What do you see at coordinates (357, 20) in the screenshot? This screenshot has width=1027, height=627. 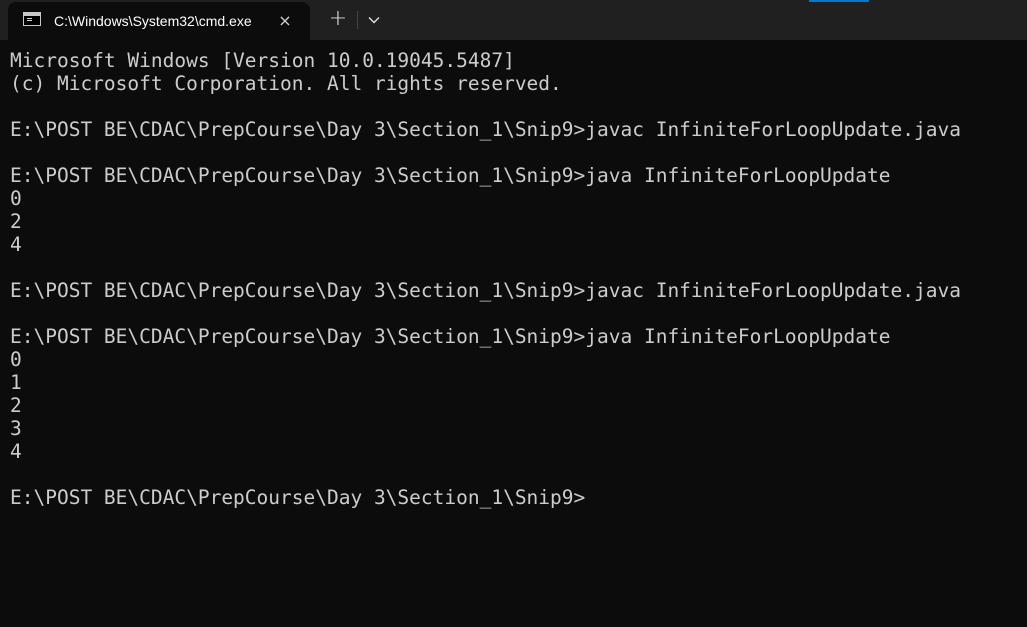 I see `toolbar-divider` at bounding box center [357, 20].